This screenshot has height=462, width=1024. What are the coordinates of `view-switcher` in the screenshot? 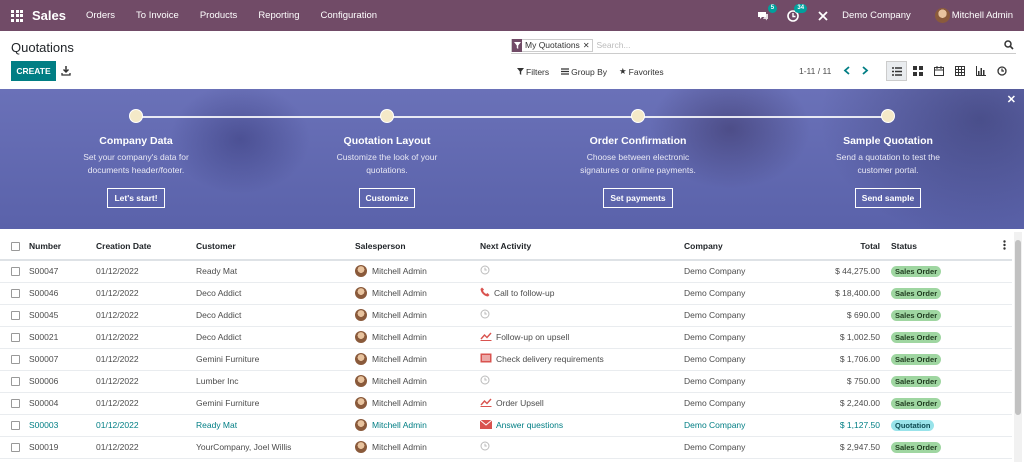 It's located at (949, 71).